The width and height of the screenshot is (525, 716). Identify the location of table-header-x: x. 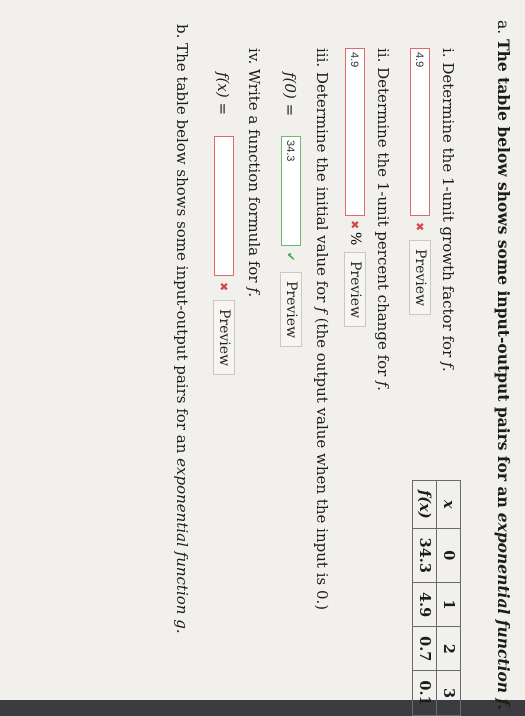
(448, 504).